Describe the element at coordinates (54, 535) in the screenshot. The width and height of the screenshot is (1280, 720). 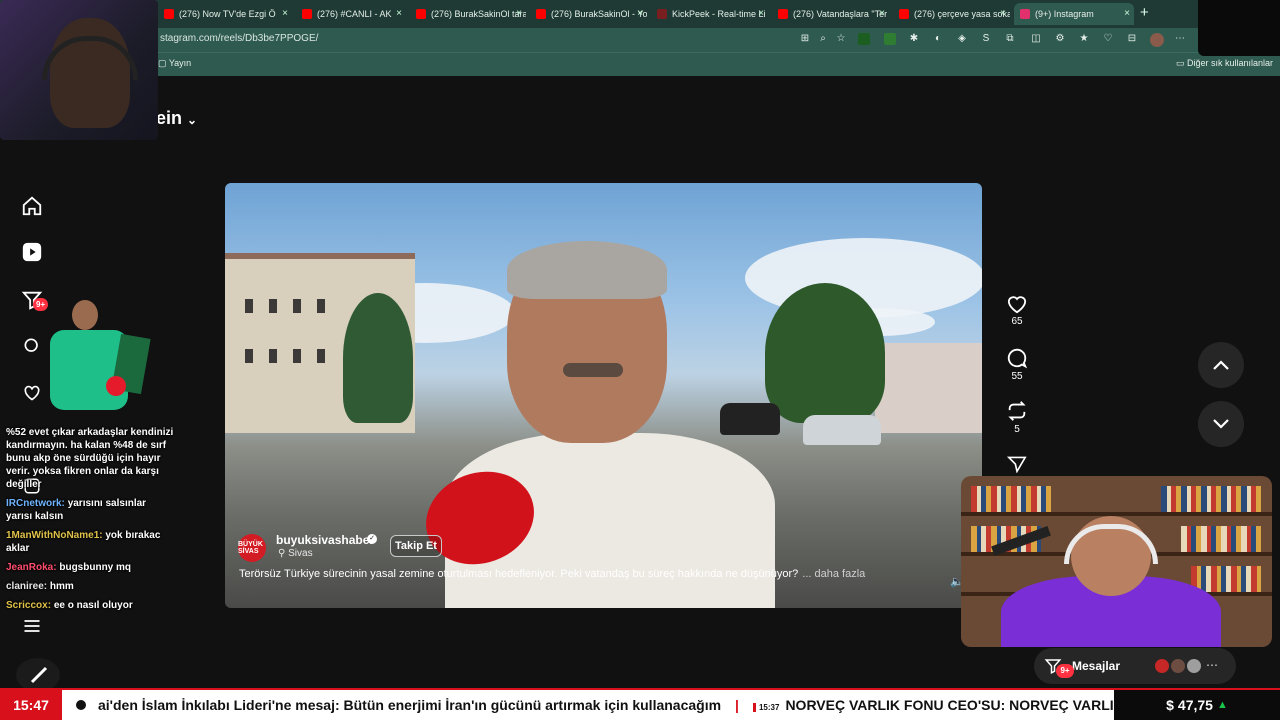
I see `chat-username: 1ManWithNoName1:` at that location.